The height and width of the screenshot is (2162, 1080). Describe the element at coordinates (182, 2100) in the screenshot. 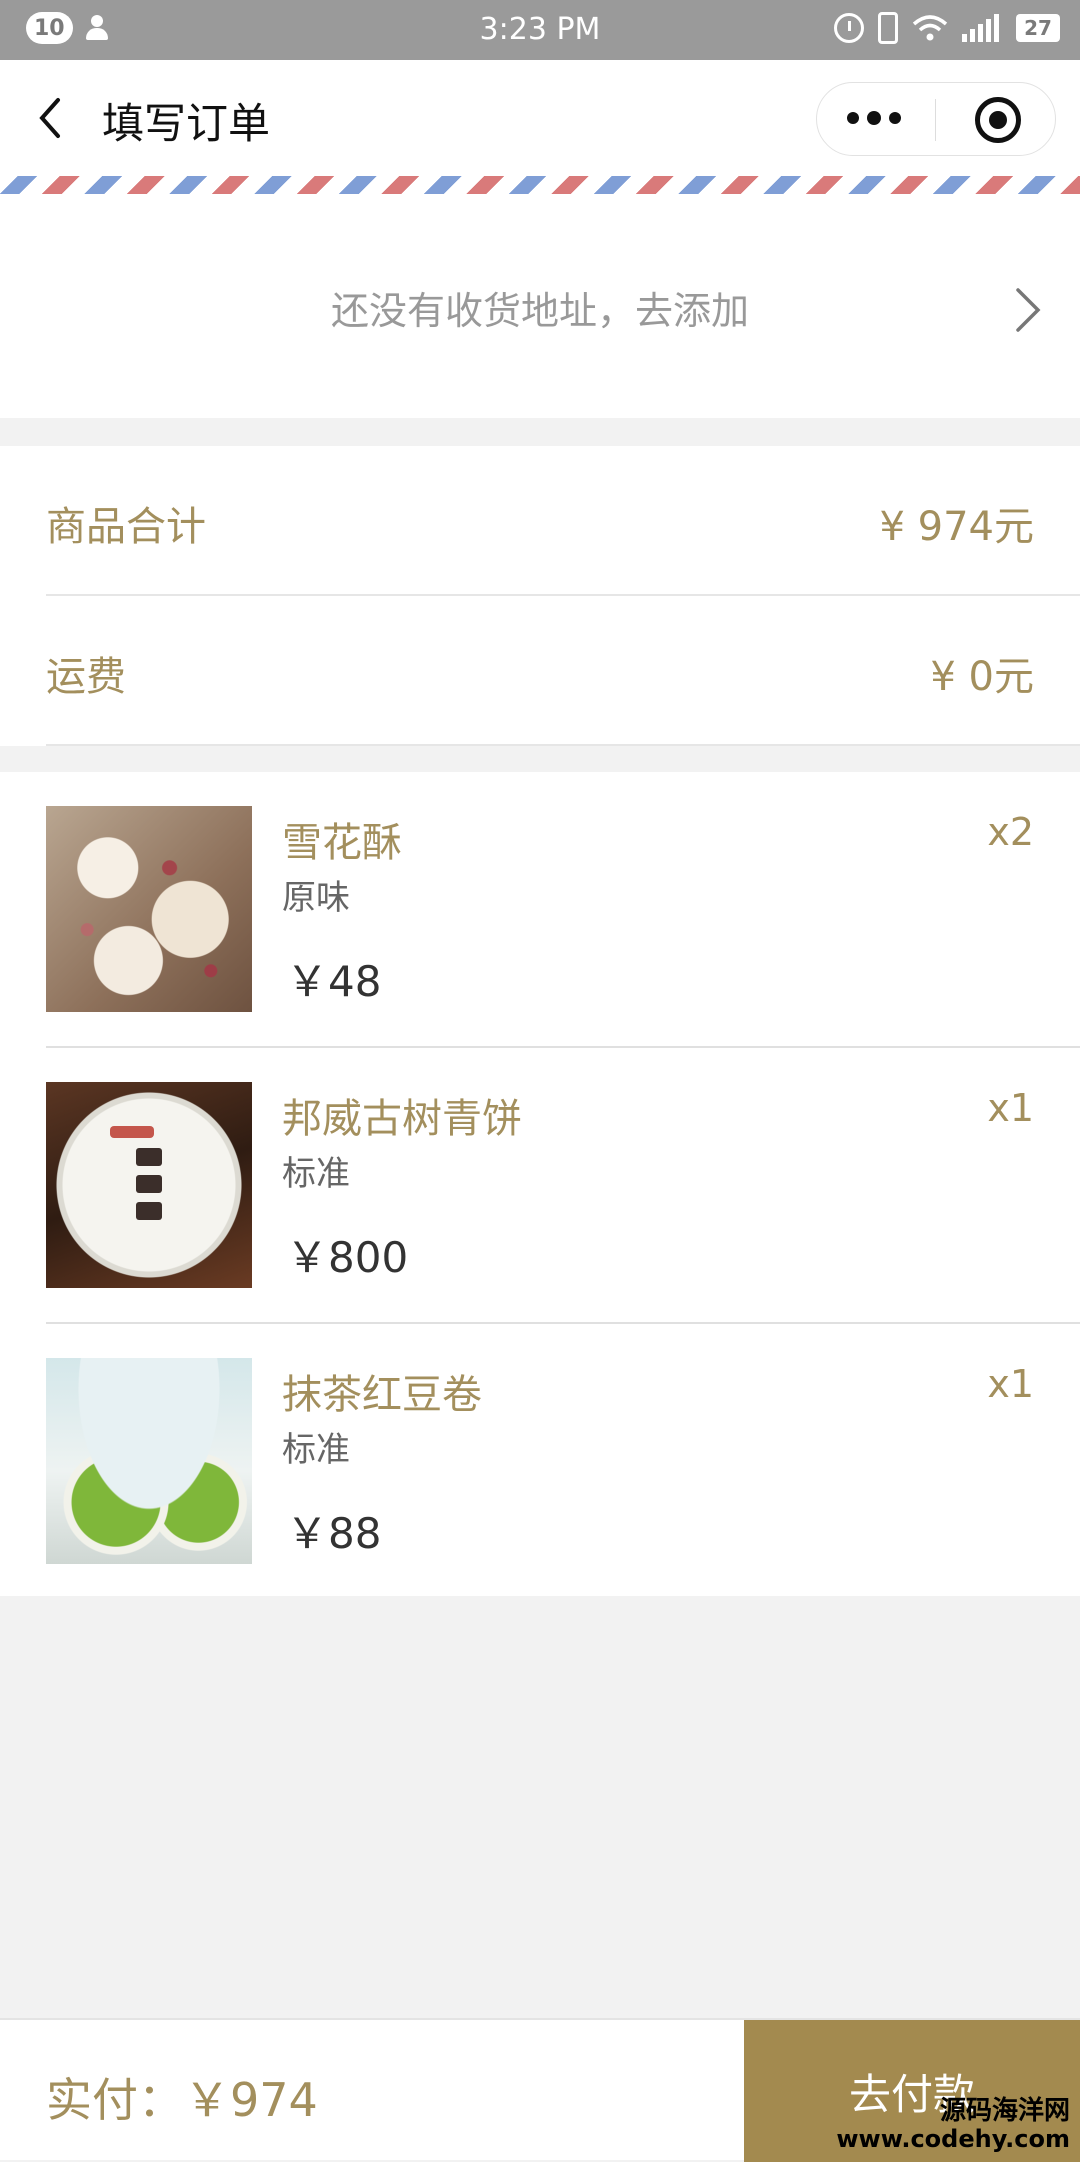

I see `total-payable: 实付：￥974` at that location.